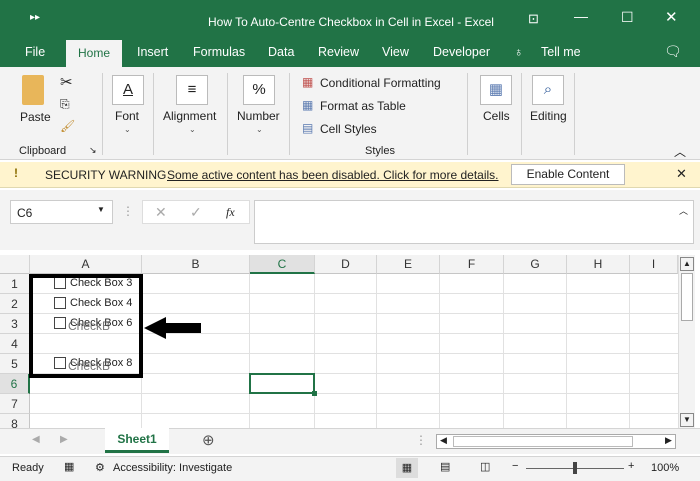 This screenshot has height=481, width=700. What do you see at coordinates (561, 52) in the screenshot?
I see `tell-me: Tell me` at bounding box center [561, 52].